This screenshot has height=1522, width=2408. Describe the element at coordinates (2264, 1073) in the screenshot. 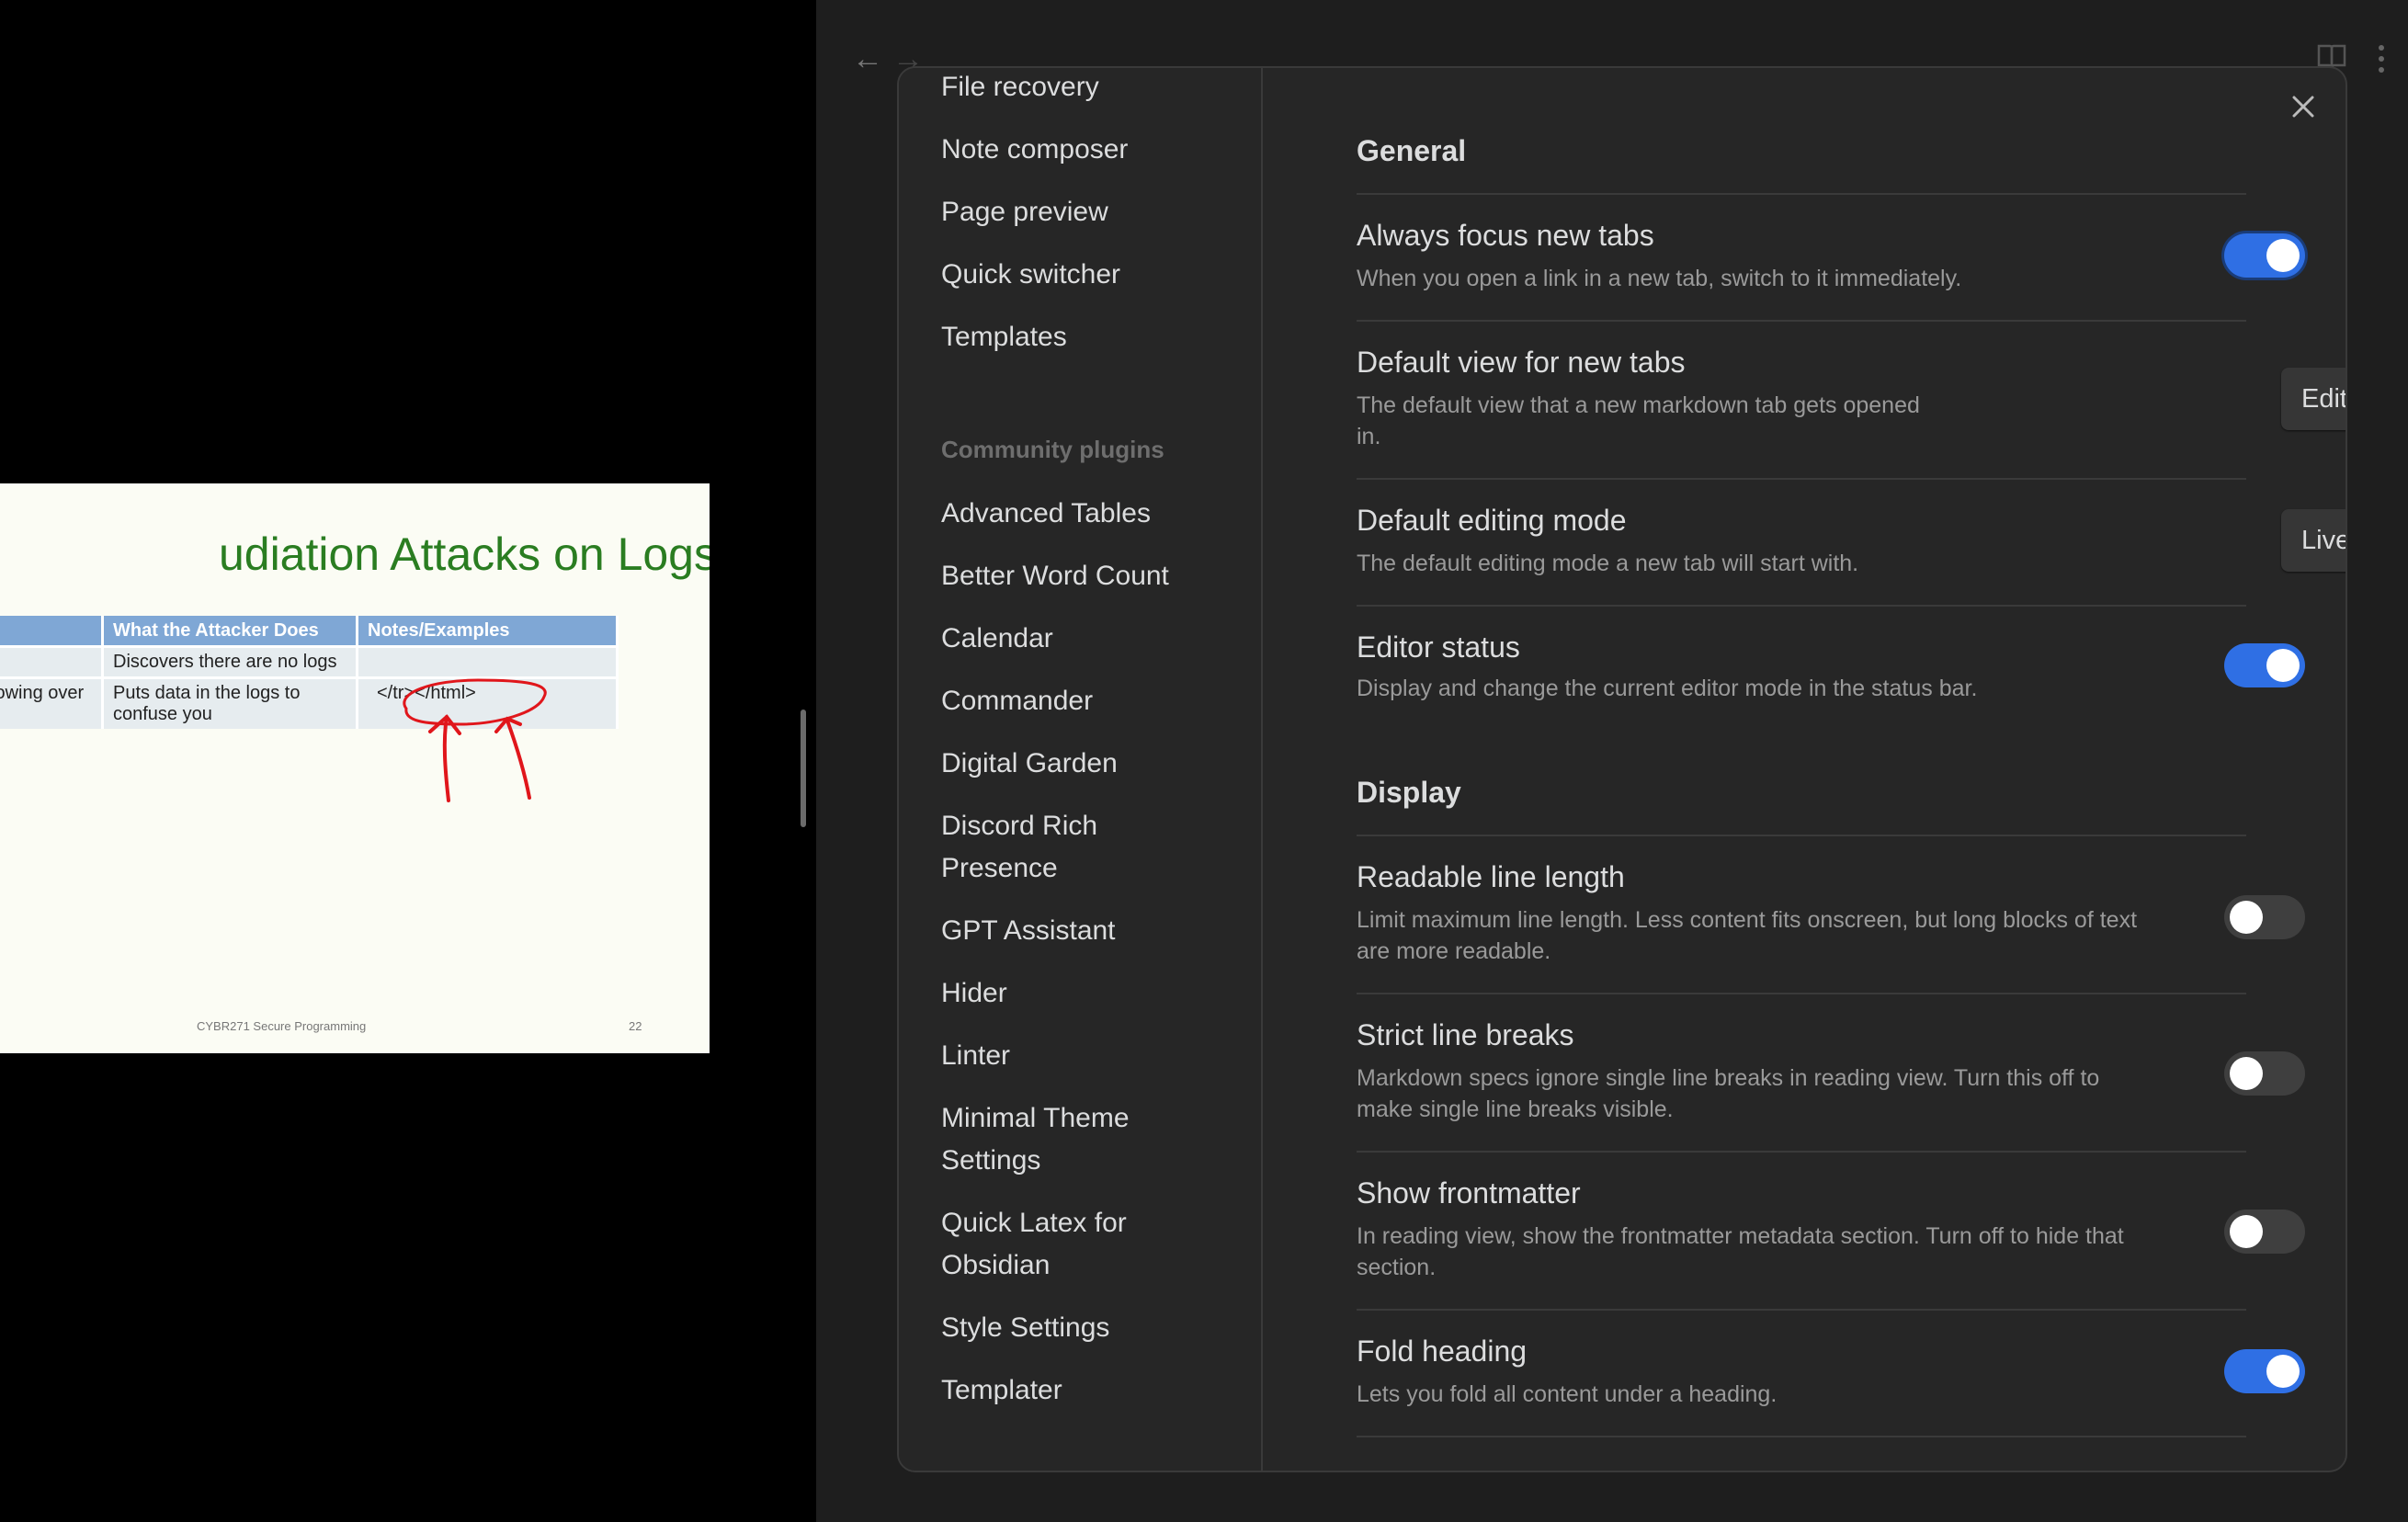

I see `strict-line-breaks-toggle` at that location.